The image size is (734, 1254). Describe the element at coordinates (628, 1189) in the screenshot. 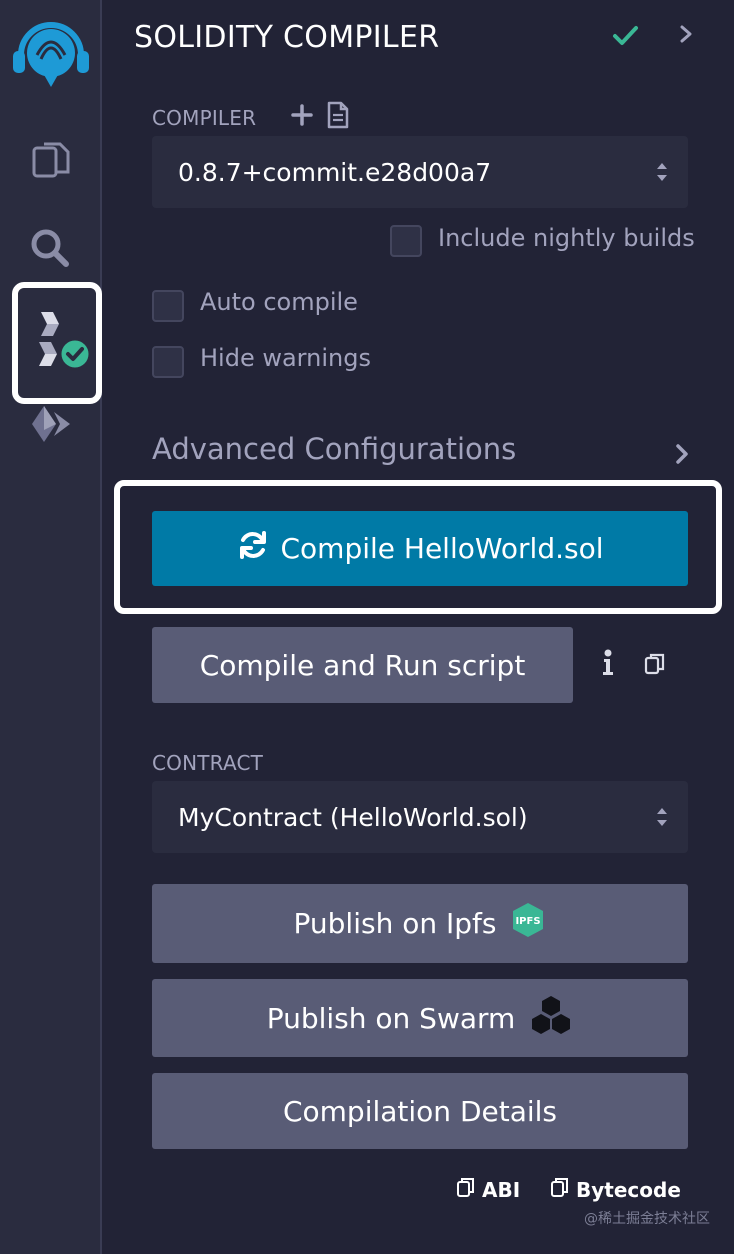

I see `copy-bytecode-label: Bytecode` at that location.